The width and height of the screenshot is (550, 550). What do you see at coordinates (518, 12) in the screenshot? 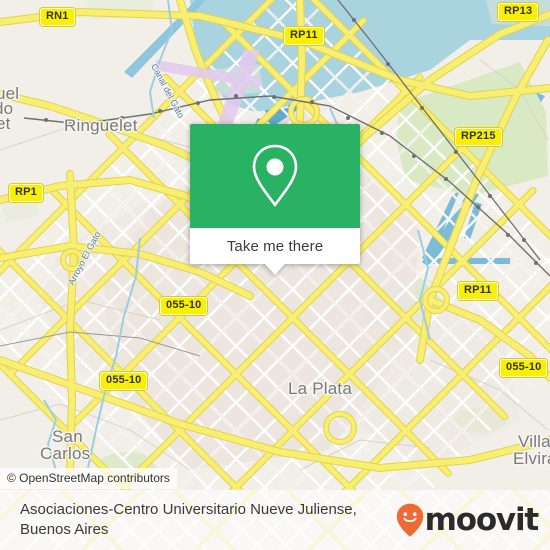
I see `highway-shield-rp13: RP13` at bounding box center [518, 12].